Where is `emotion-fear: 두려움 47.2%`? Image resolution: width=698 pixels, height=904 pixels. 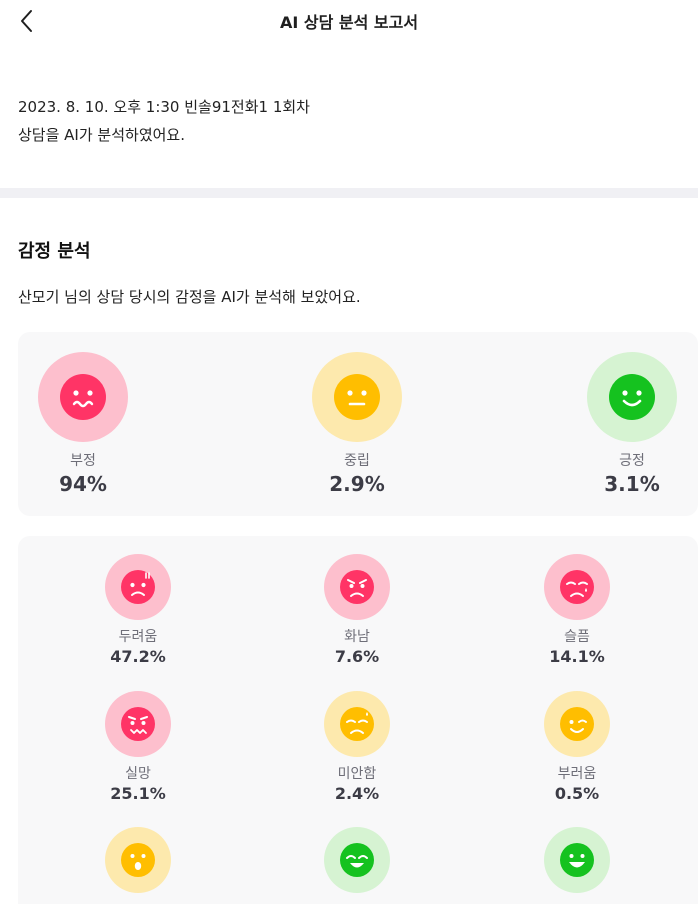 emotion-fear: 두려움 47.2% is located at coordinates (138, 610).